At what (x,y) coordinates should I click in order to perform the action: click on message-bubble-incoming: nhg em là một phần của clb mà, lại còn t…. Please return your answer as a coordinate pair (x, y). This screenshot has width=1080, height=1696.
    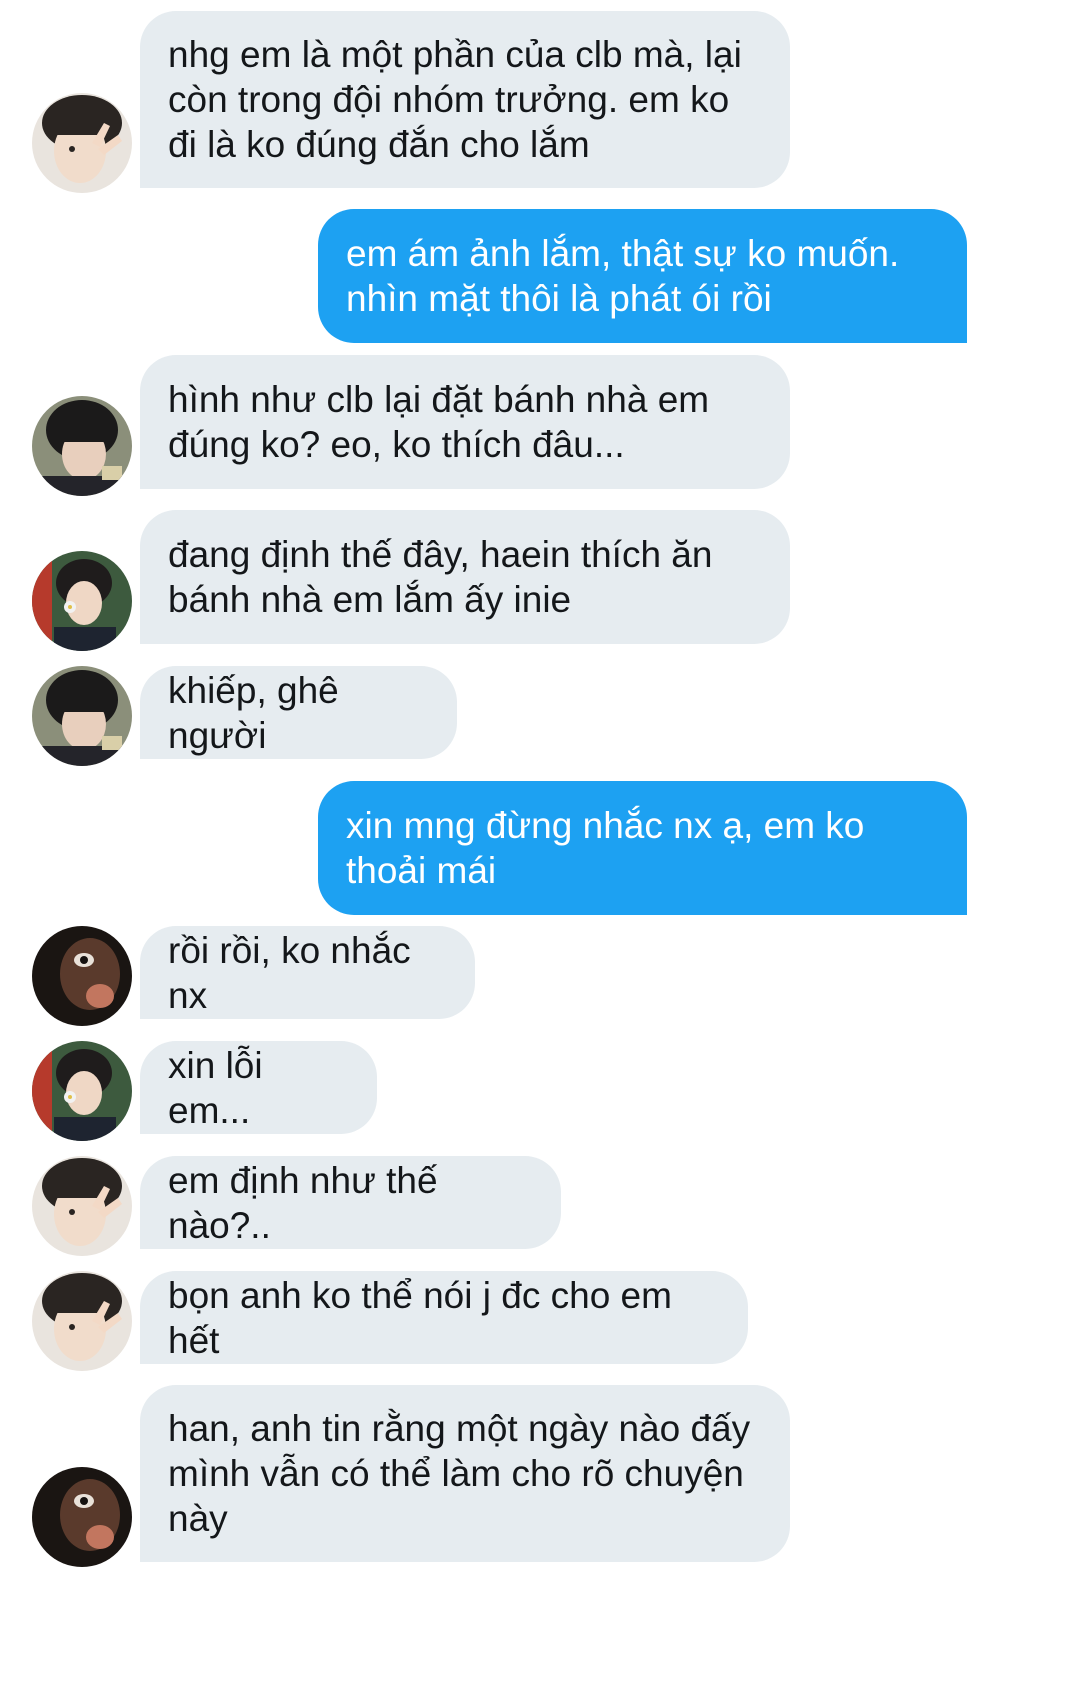
    Looking at the image, I should click on (465, 99).